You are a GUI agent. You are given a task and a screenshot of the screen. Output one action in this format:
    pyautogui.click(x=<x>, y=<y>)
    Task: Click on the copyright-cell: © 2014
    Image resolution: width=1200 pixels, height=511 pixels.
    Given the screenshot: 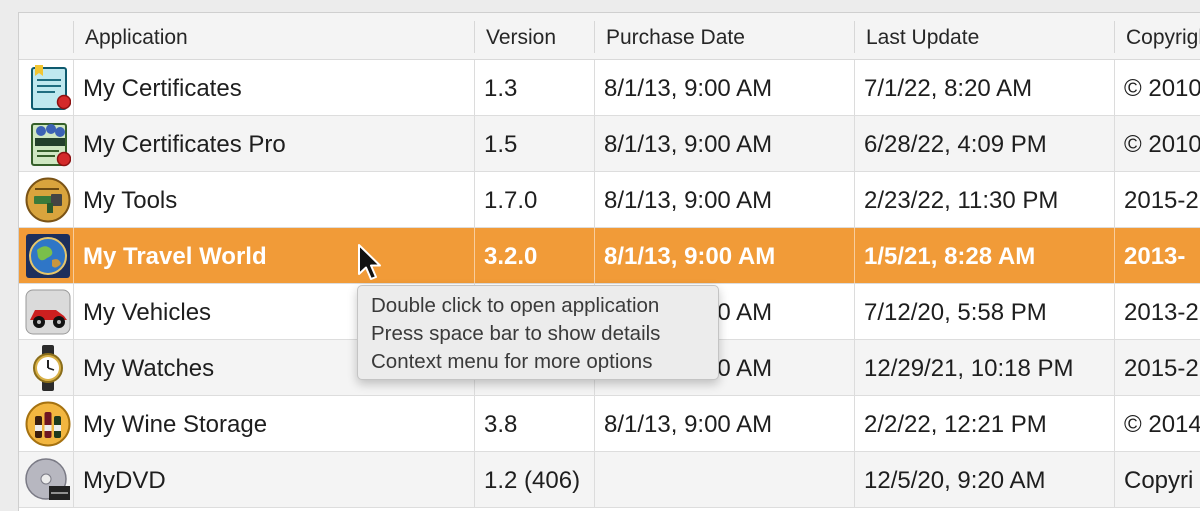 What is the action you would take?
    pyautogui.click(x=1162, y=424)
    